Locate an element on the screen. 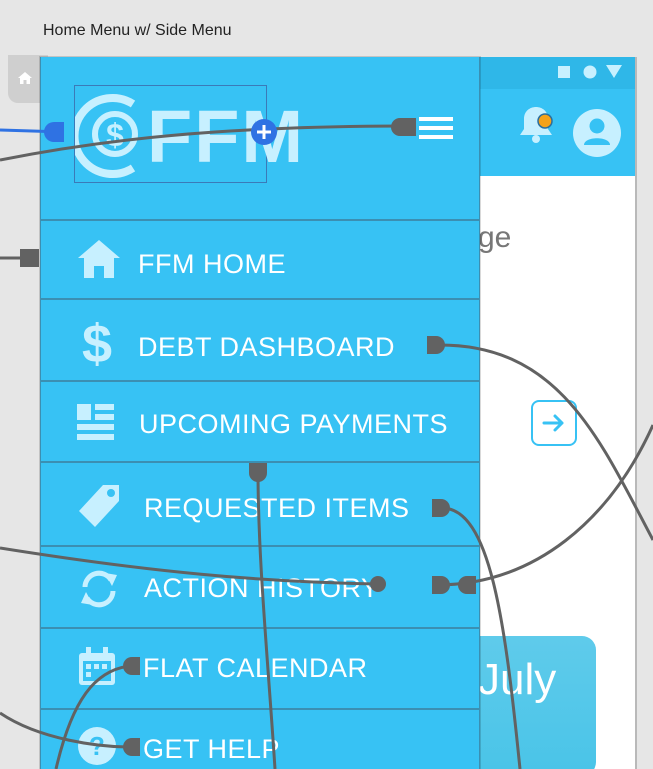 This screenshot has width=653, height=769. selected-link-connector is located at coordinates (54, 132).